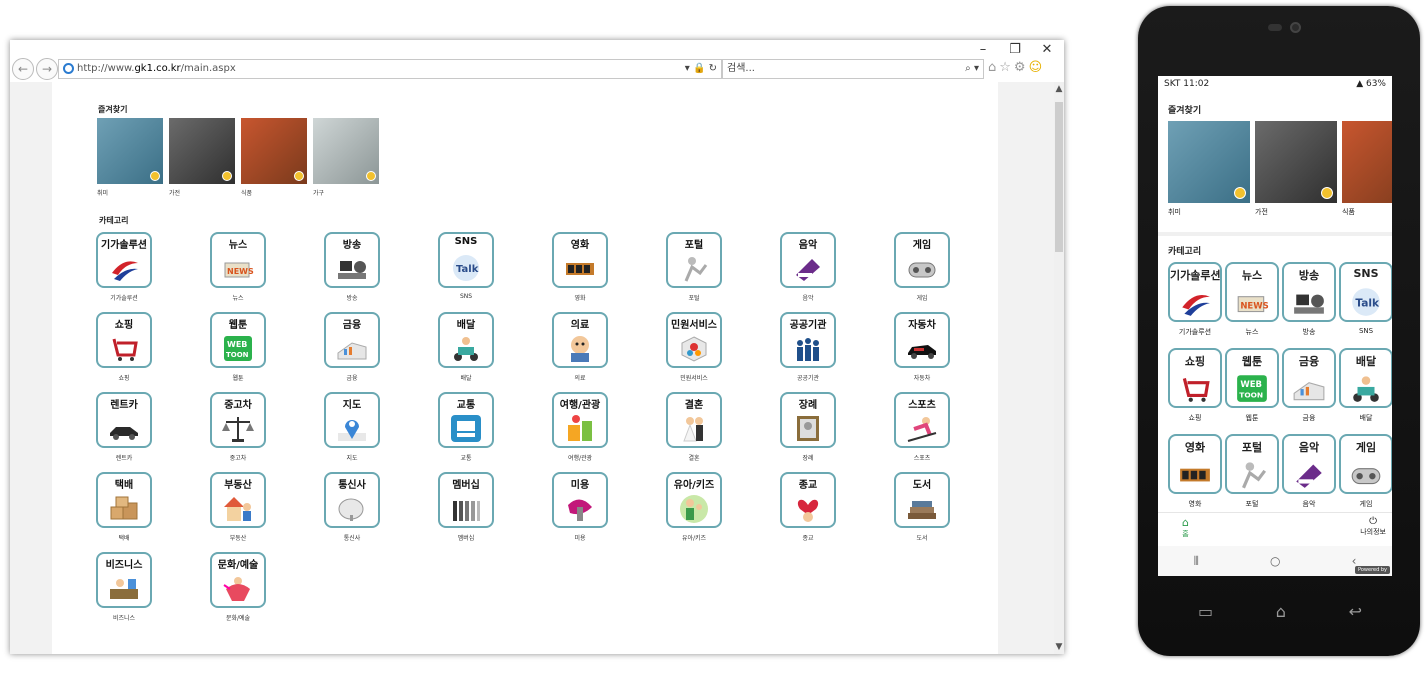  I want to click on phone-category-item: 영화 영화, so click(1195, 471).